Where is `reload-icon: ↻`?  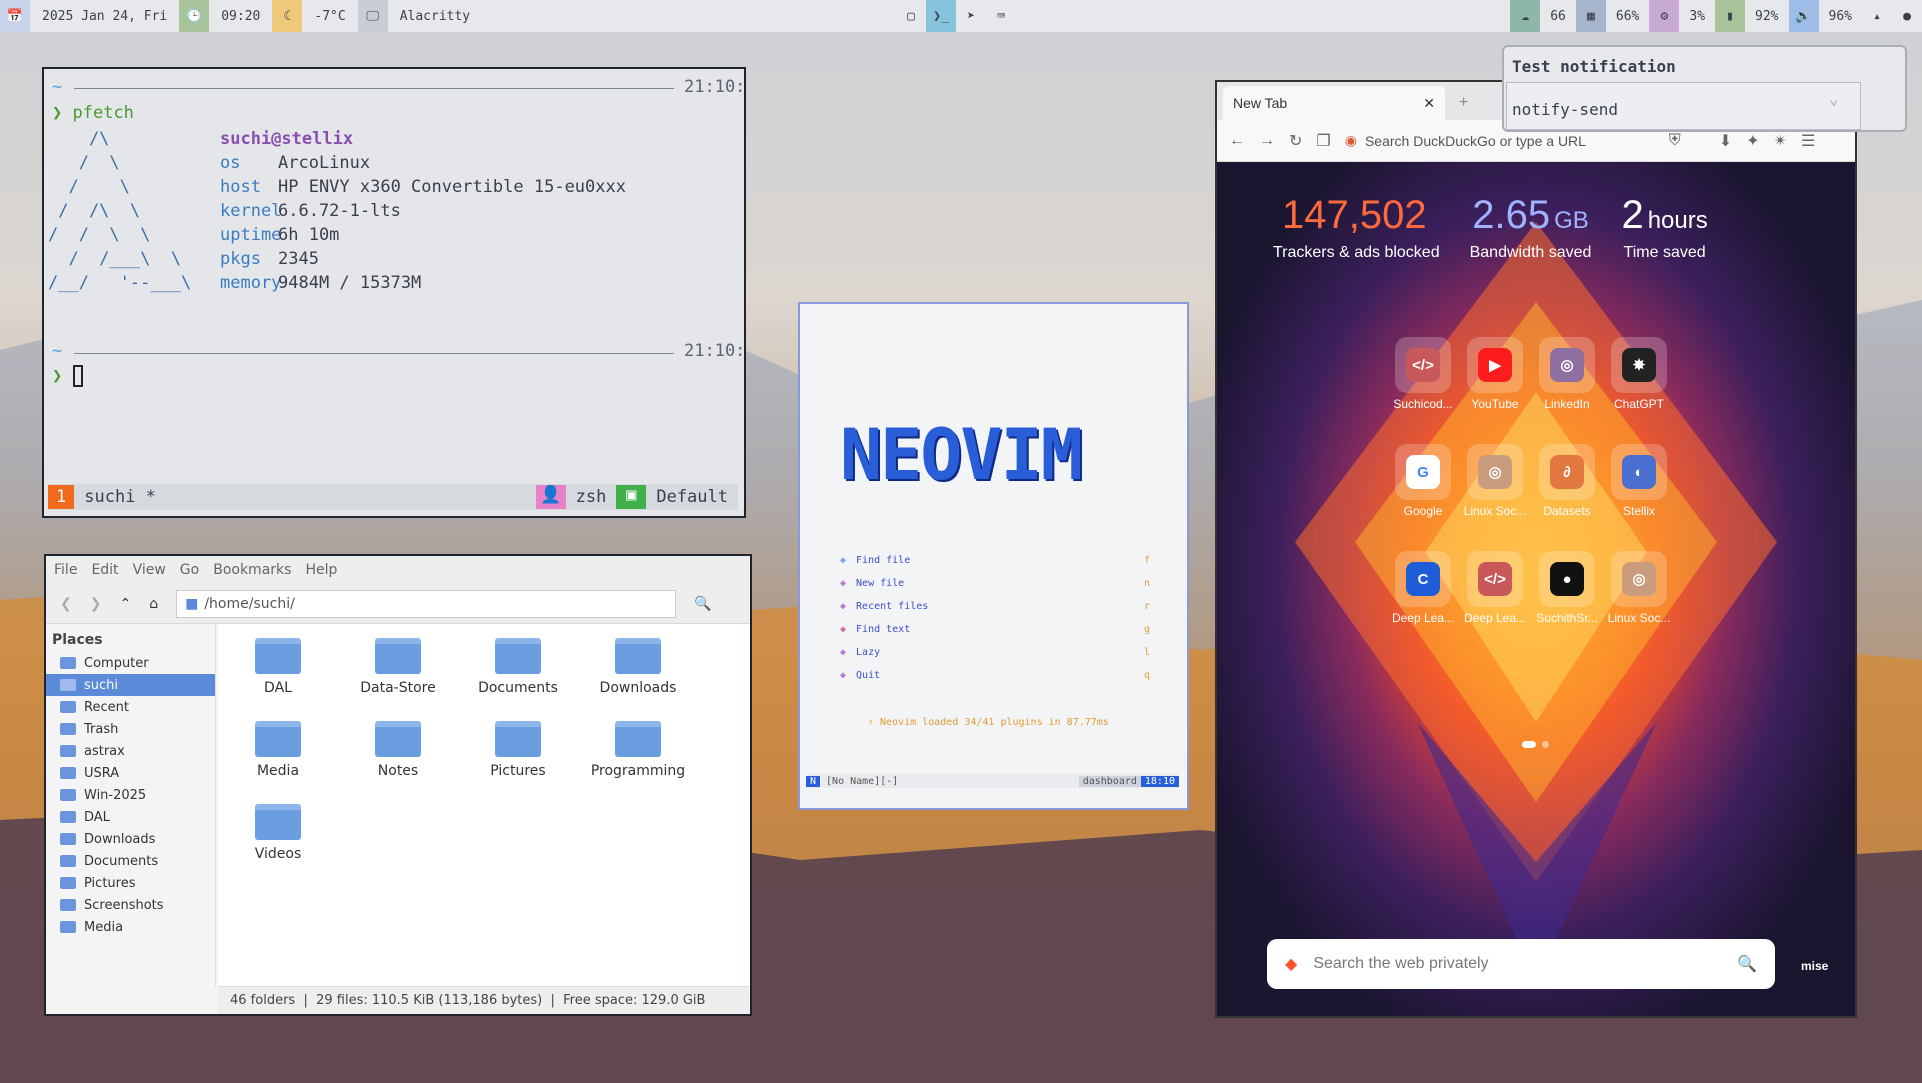
reload-icon: ↻ is located at coordinates (1295, 141).